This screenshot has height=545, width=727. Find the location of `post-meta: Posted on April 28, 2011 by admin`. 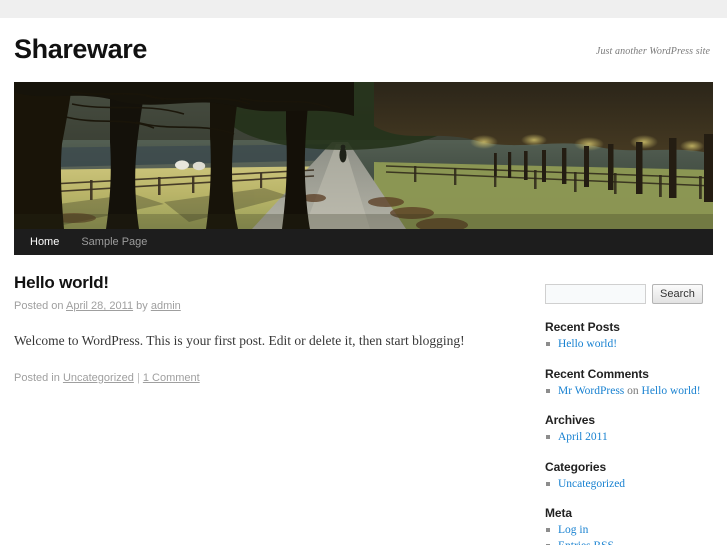

post-meta: Posted on April 28, 2011 by admin is located at coordinates (264, 306).